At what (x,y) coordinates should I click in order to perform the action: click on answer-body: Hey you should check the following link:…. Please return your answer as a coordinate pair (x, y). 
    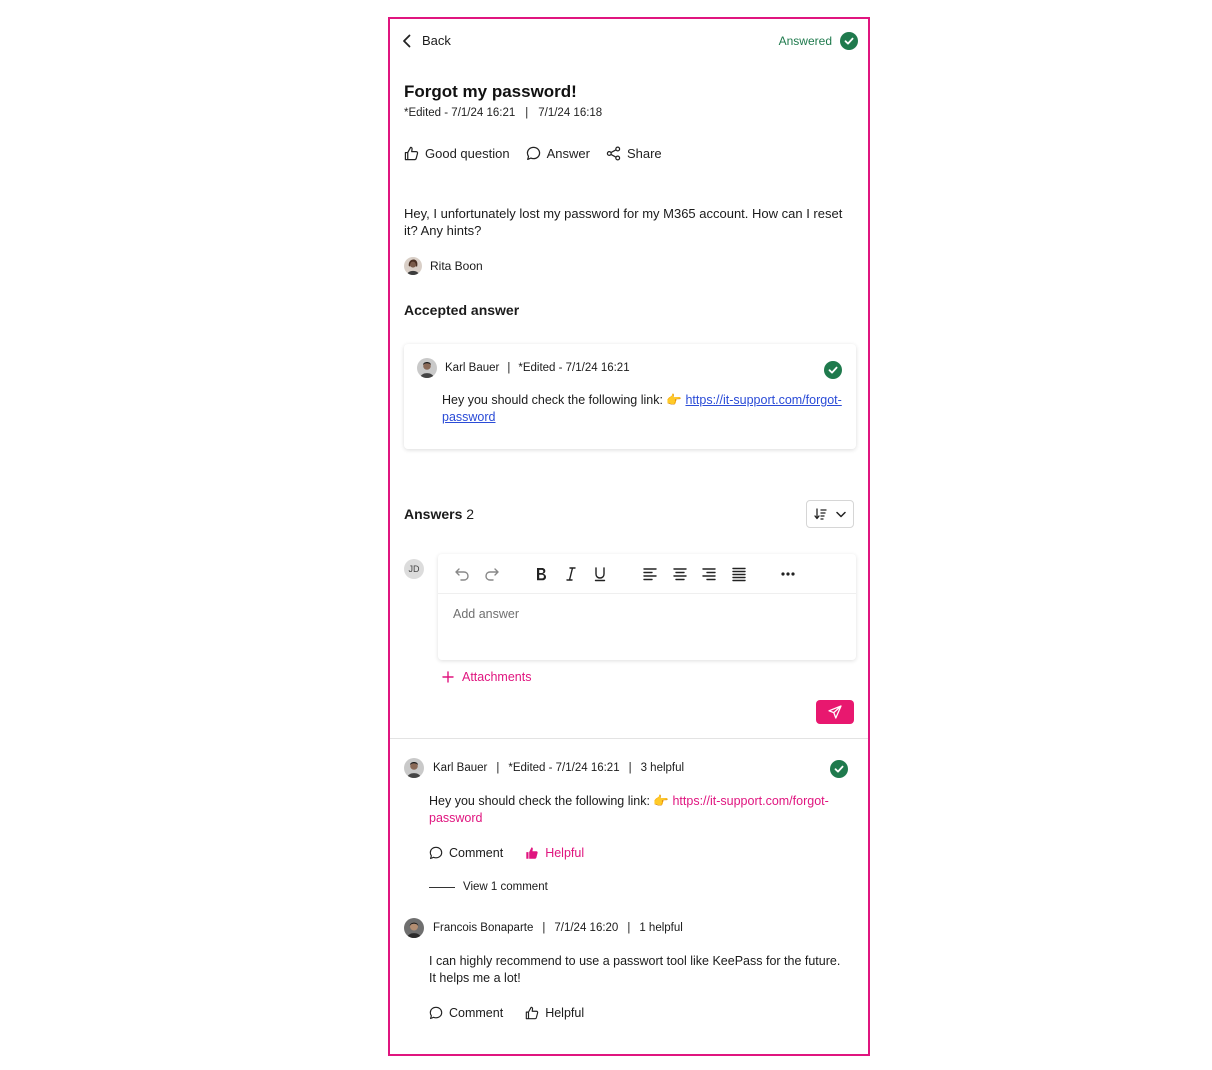
    Looking at the image, I should click on (639, 809).